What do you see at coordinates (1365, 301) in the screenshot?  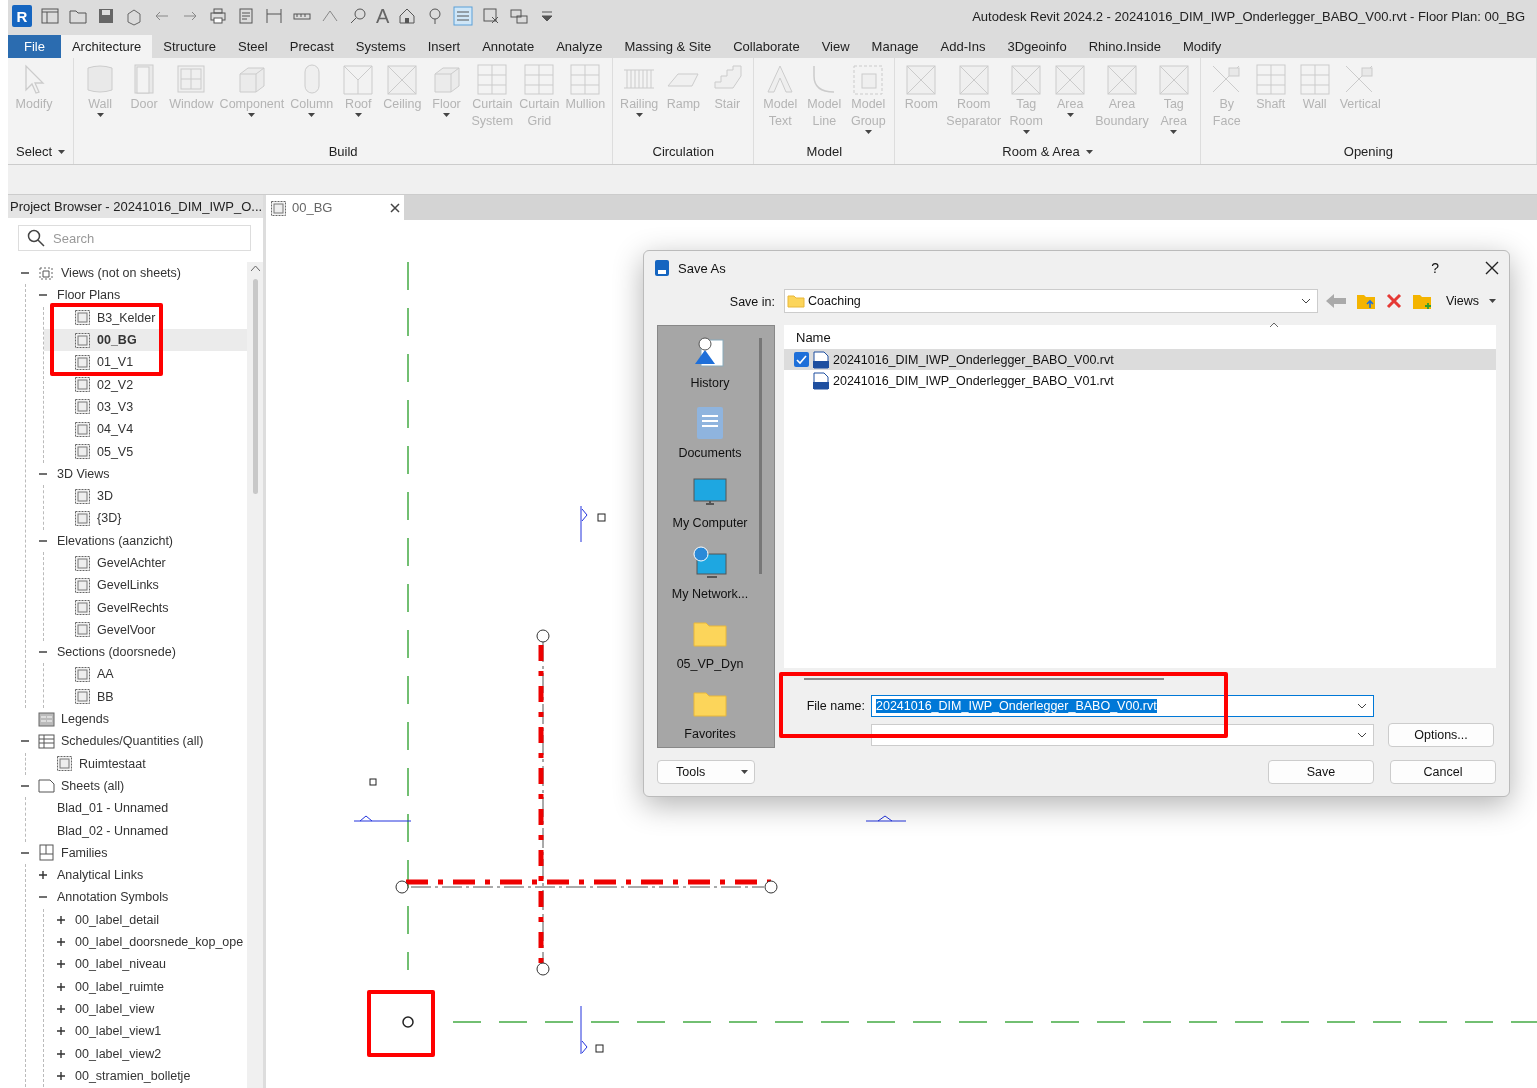 I see `folder-up-icon` at bounding box center [1365, 301].